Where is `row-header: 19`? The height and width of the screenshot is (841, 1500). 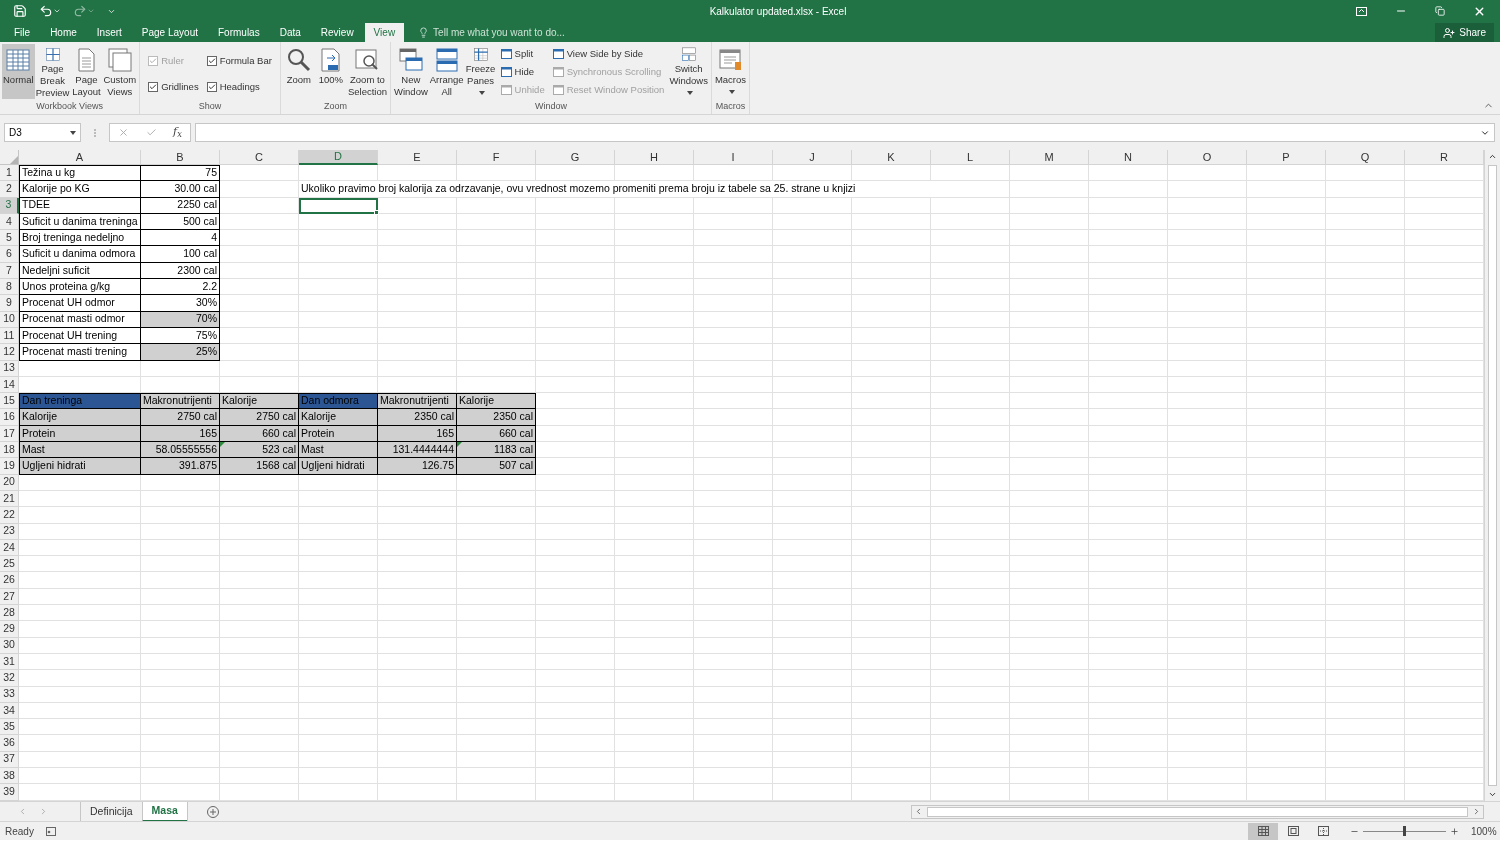 row-header: 19 is located at coordinates (9, 466).